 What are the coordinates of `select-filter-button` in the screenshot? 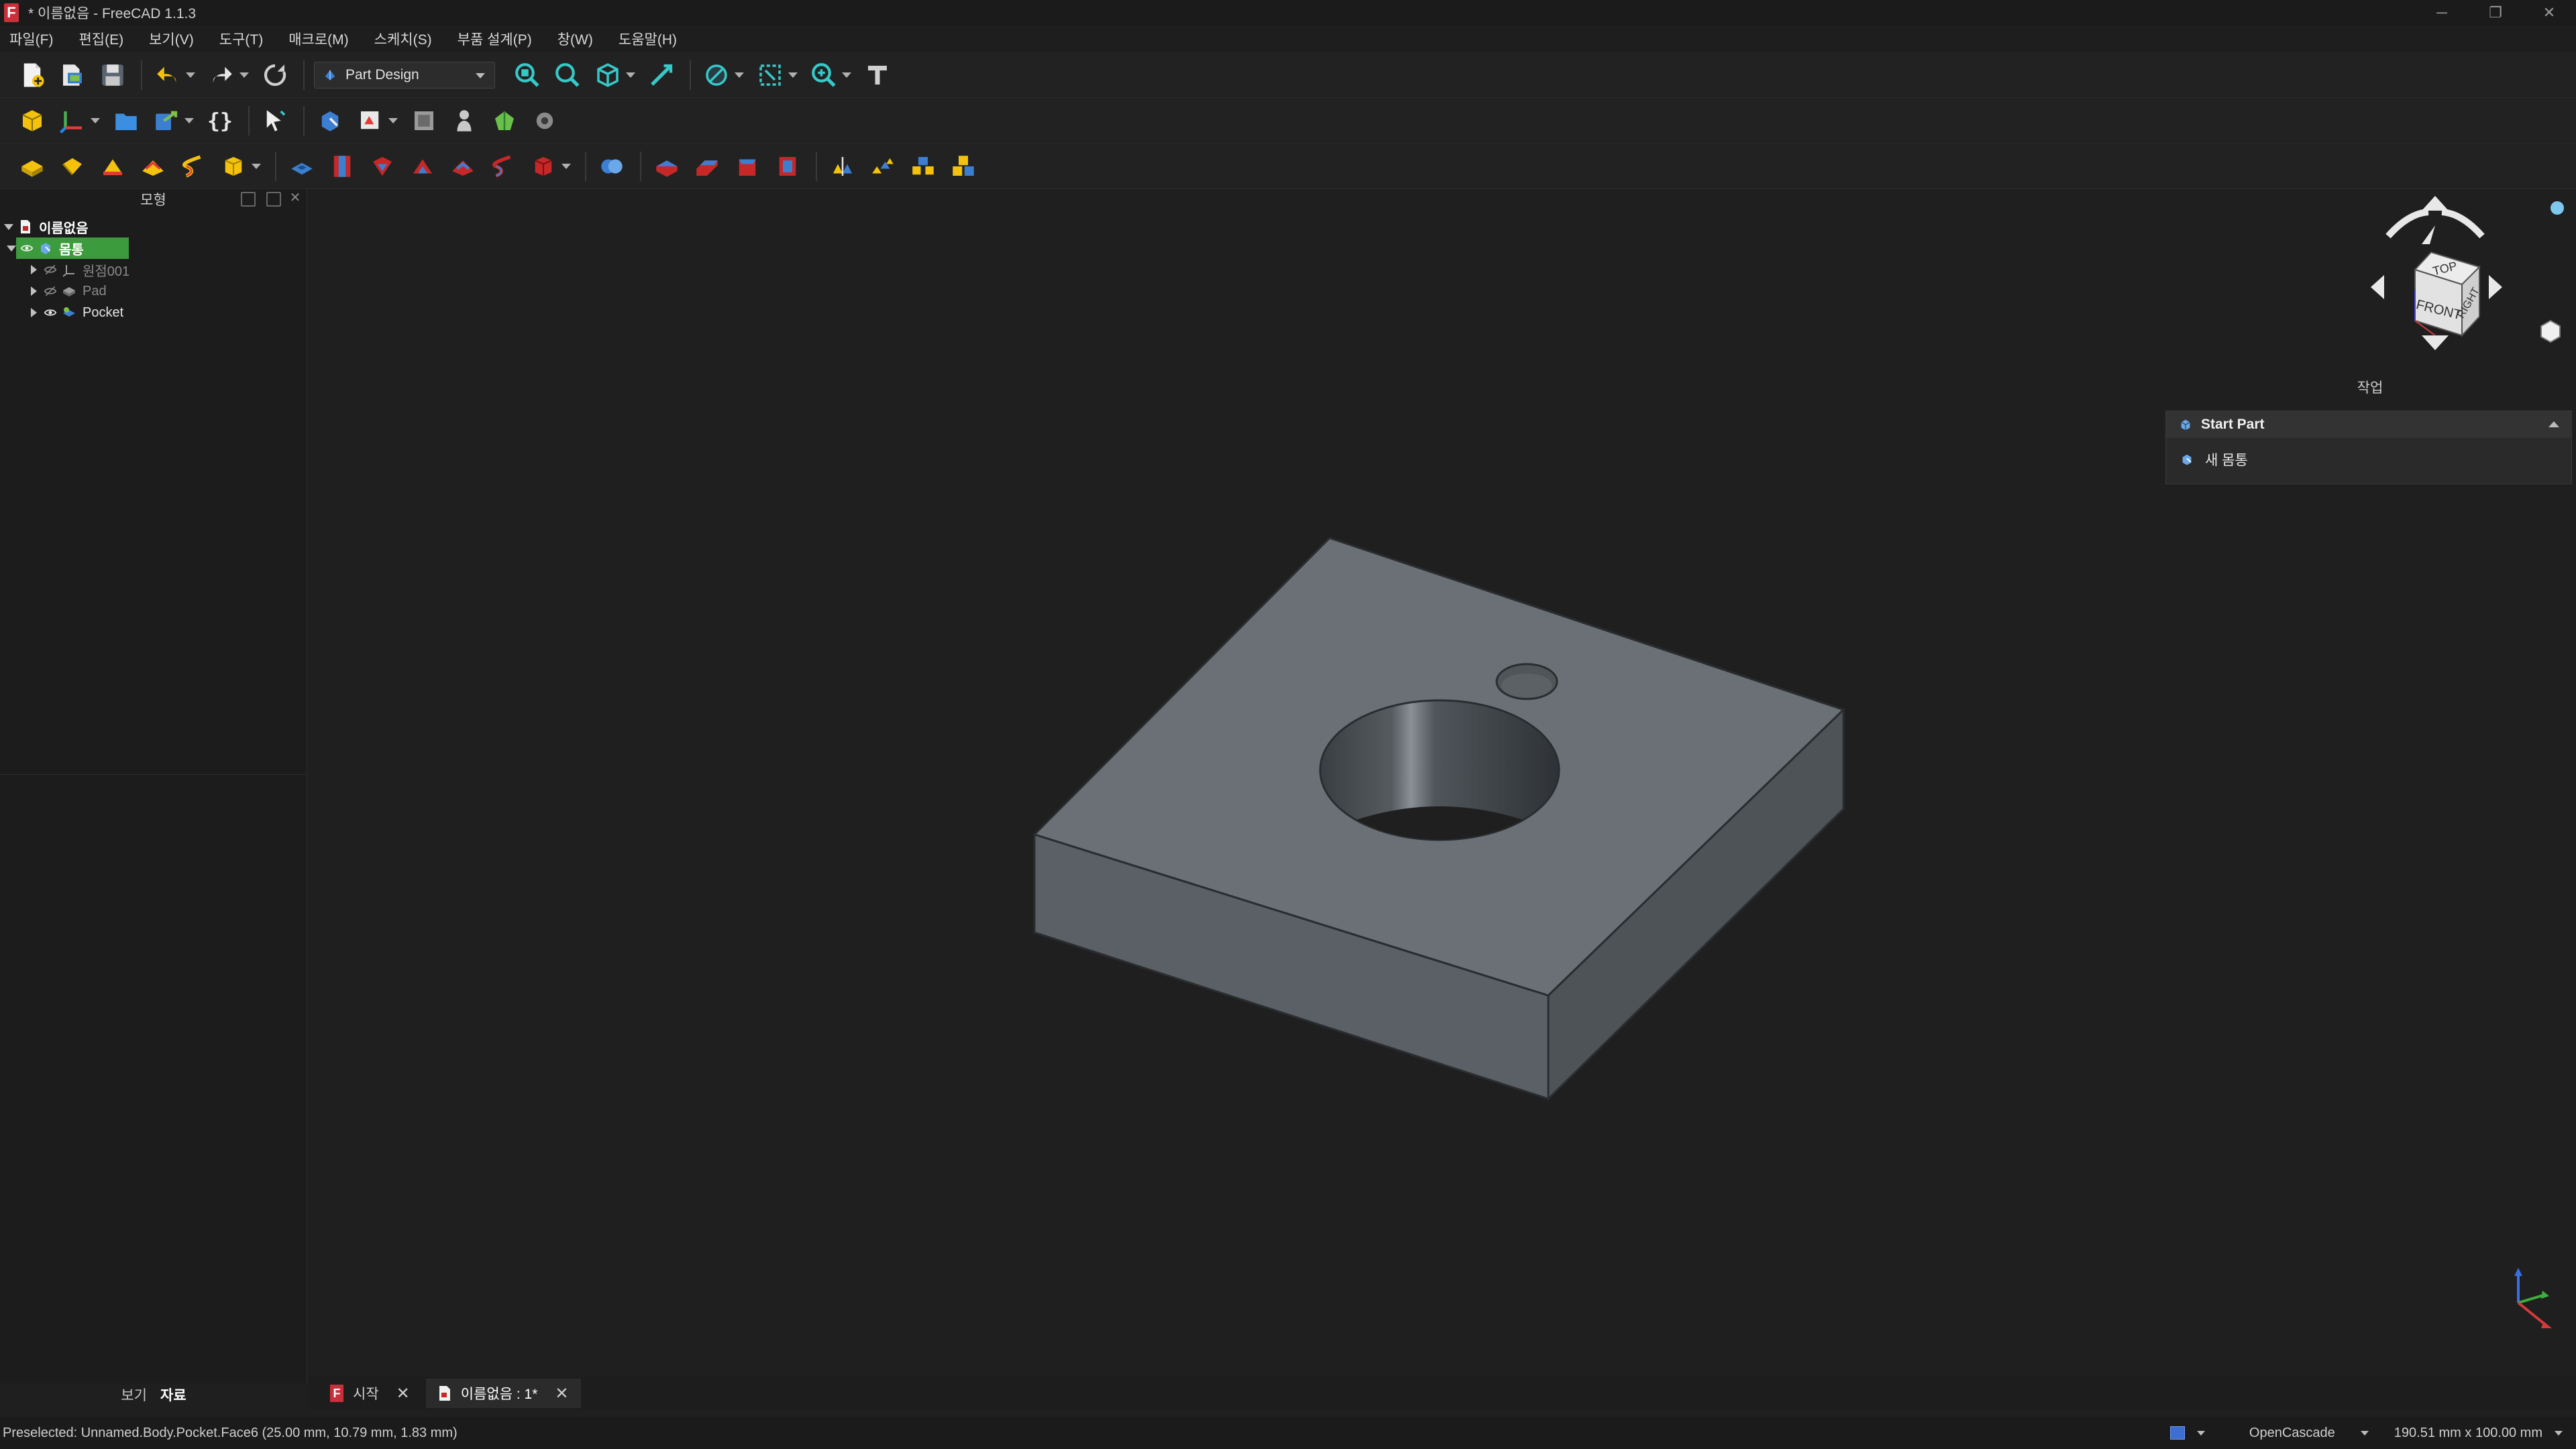 It's located at (275, 121).